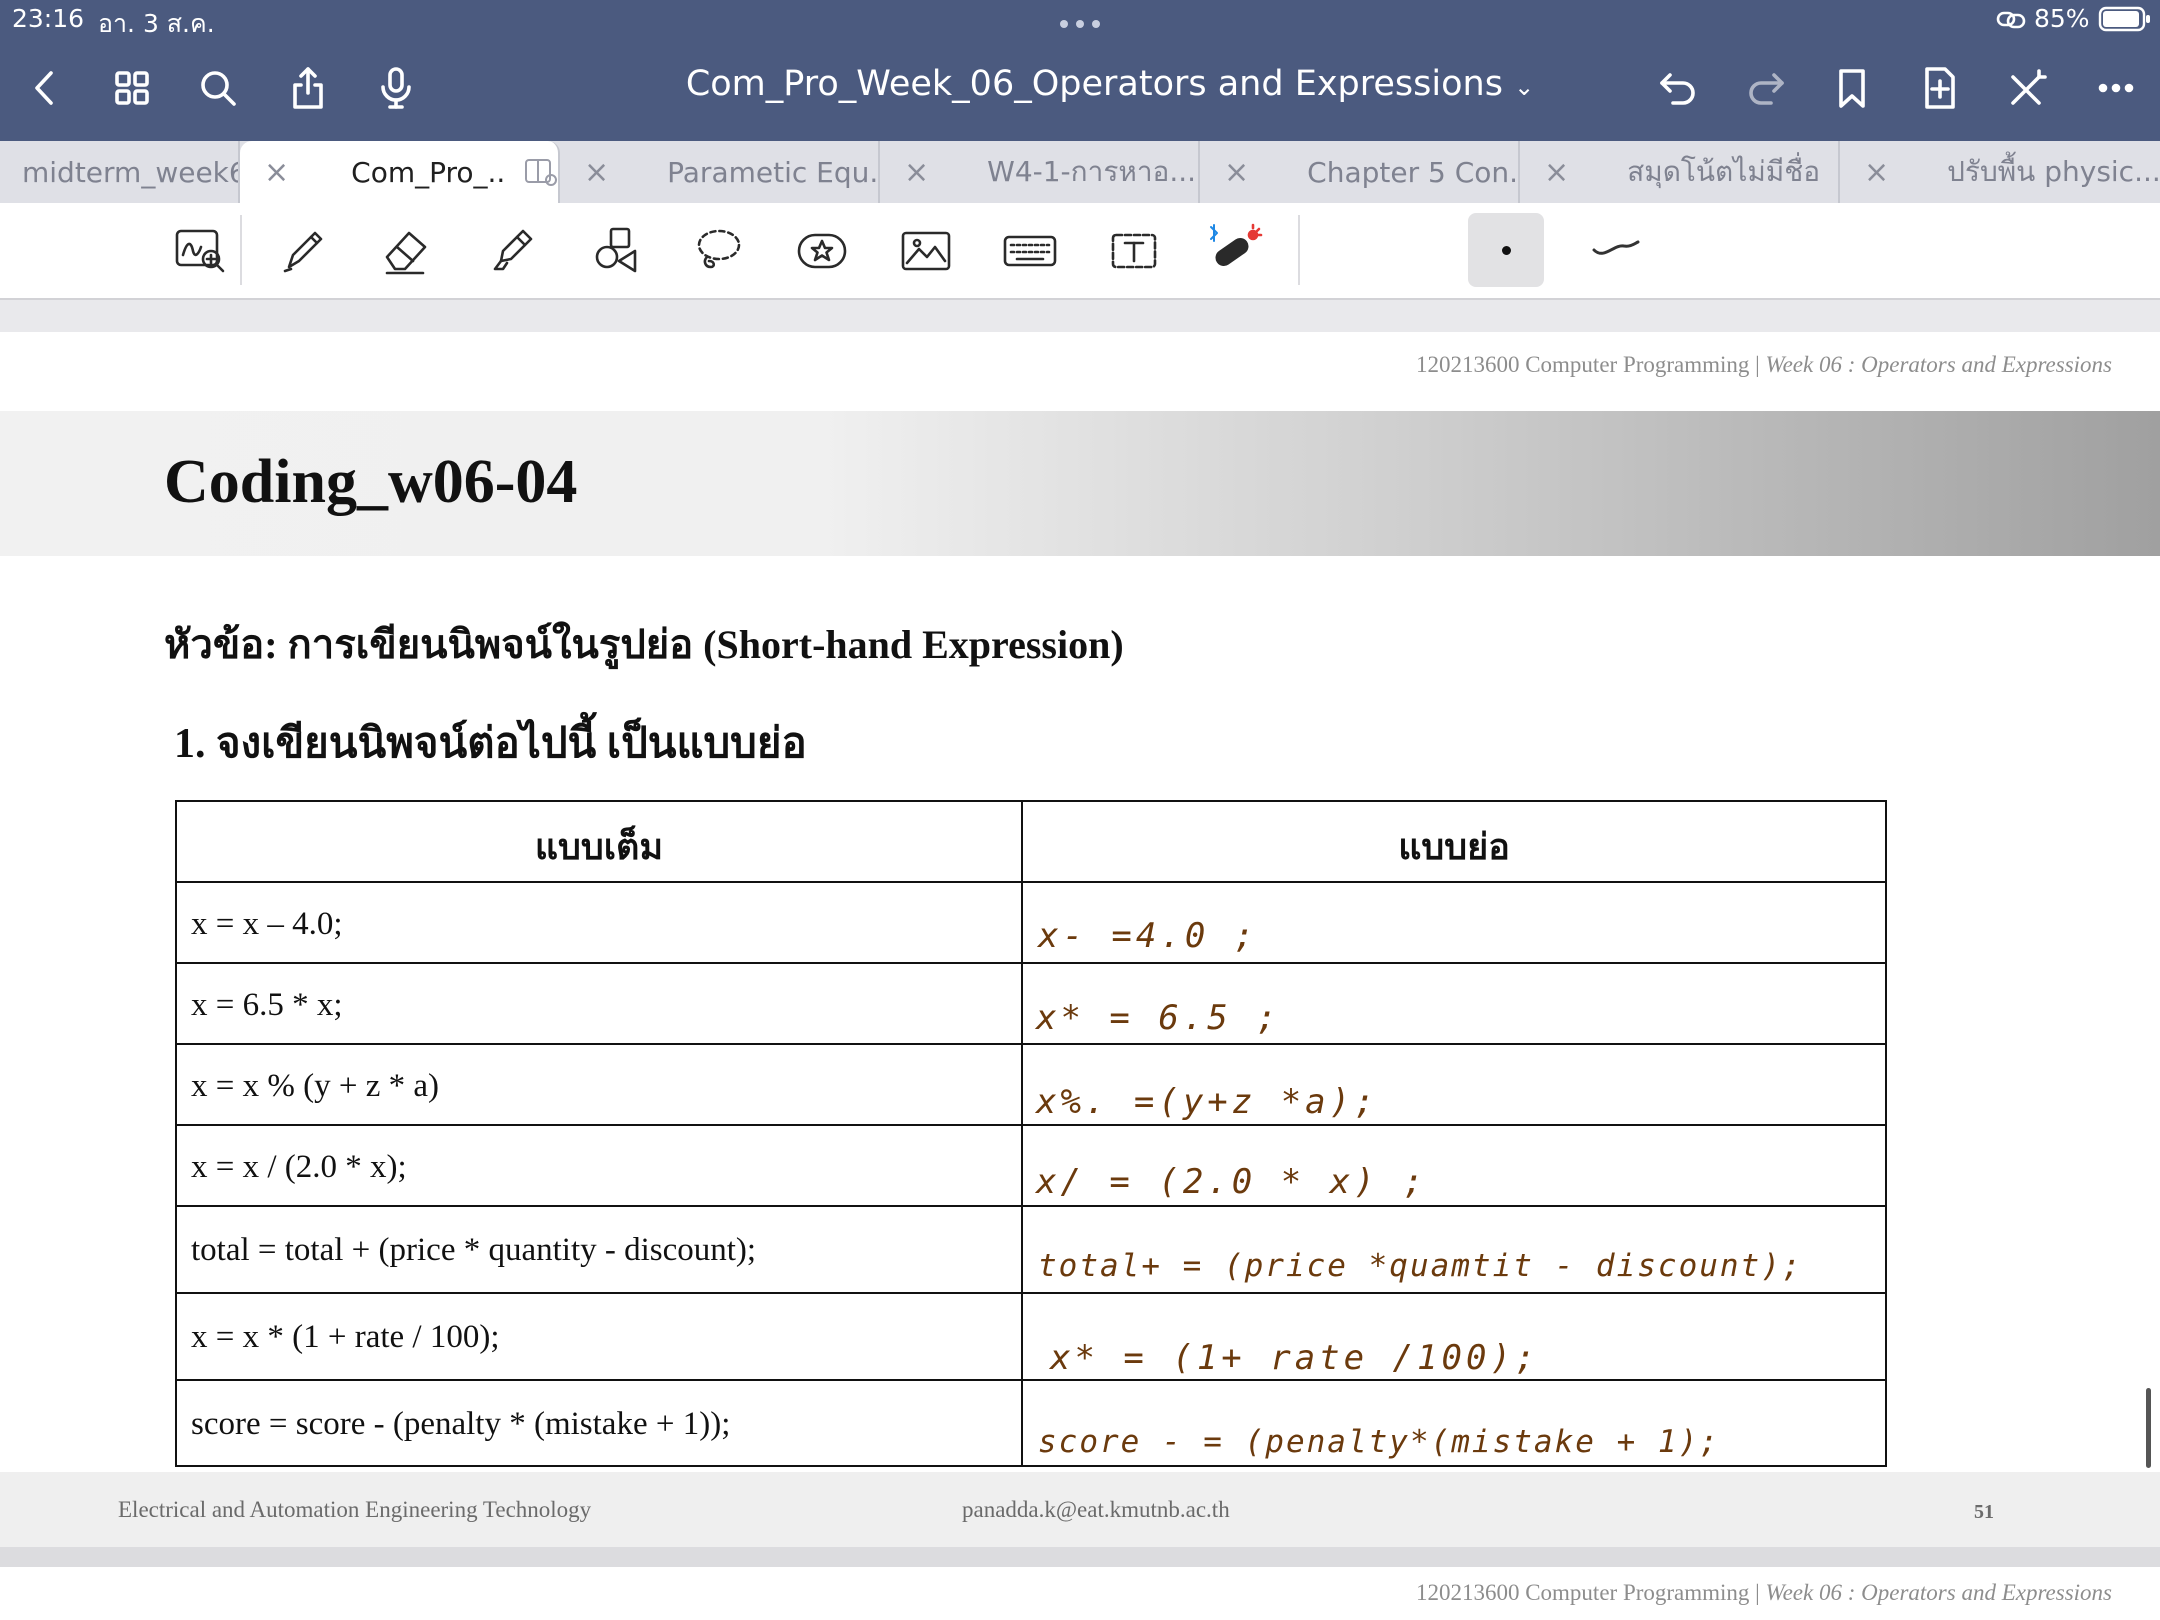 The width and height of the screenshot is (2160, 1620). I want to click on bookmark-icon, so click(1852, 88).